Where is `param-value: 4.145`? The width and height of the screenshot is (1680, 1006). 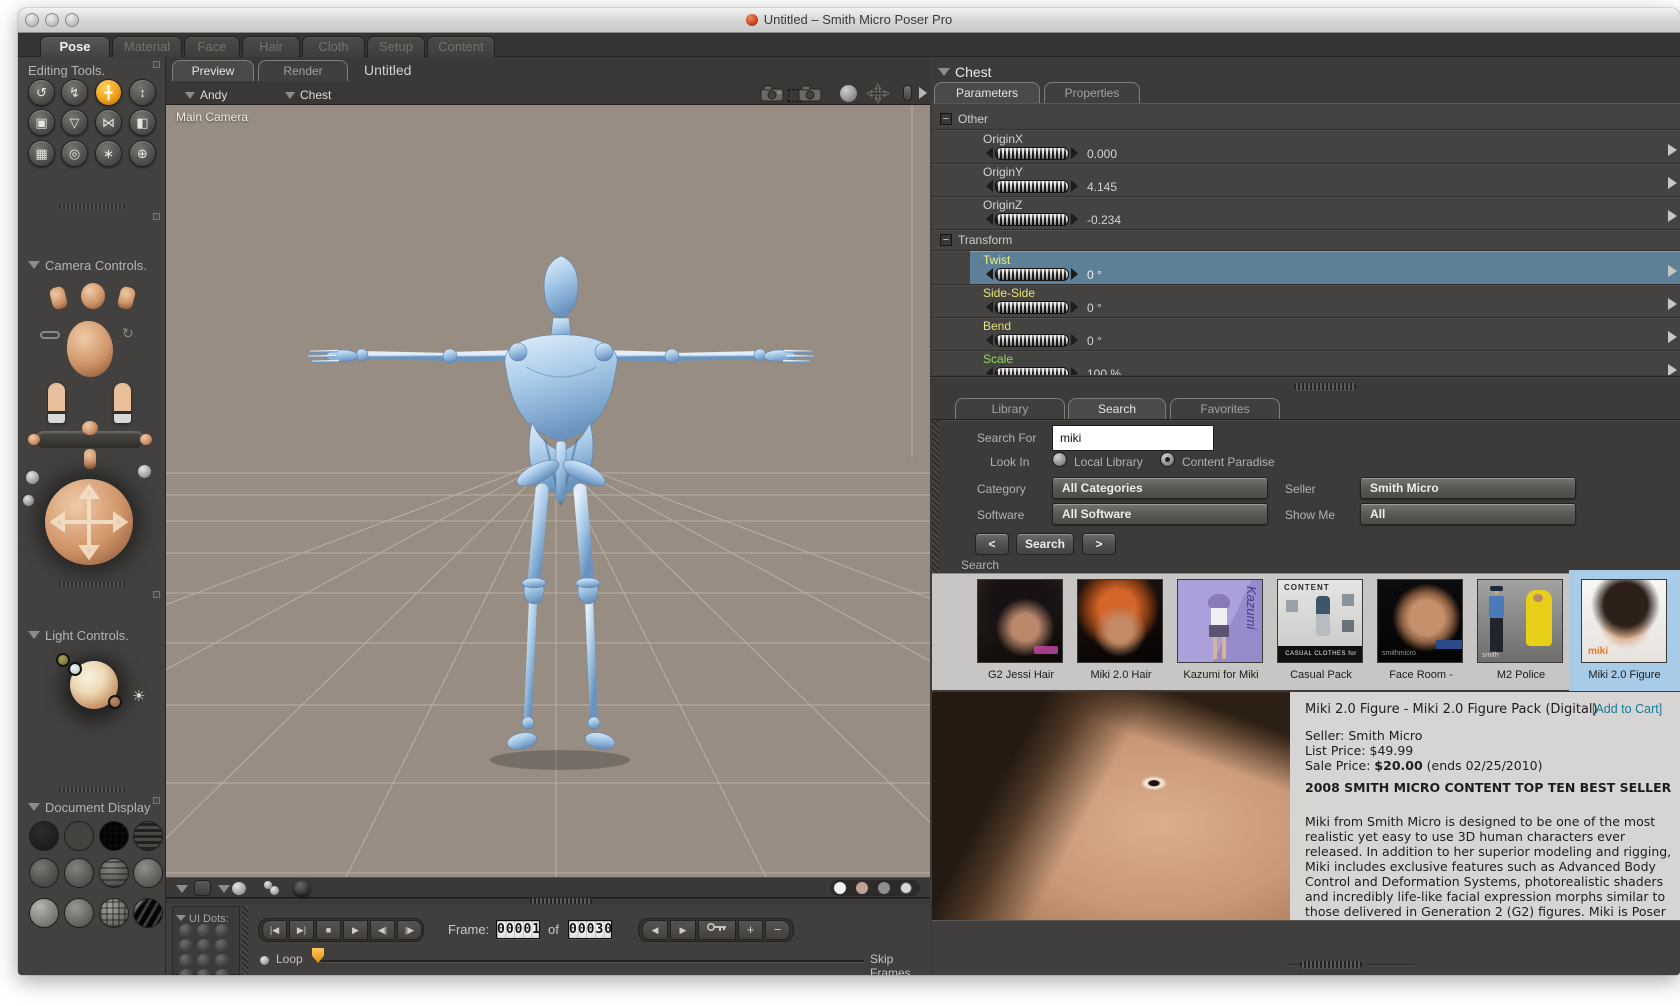 param-value: 4.145 is located at coordinates (1102, 187).